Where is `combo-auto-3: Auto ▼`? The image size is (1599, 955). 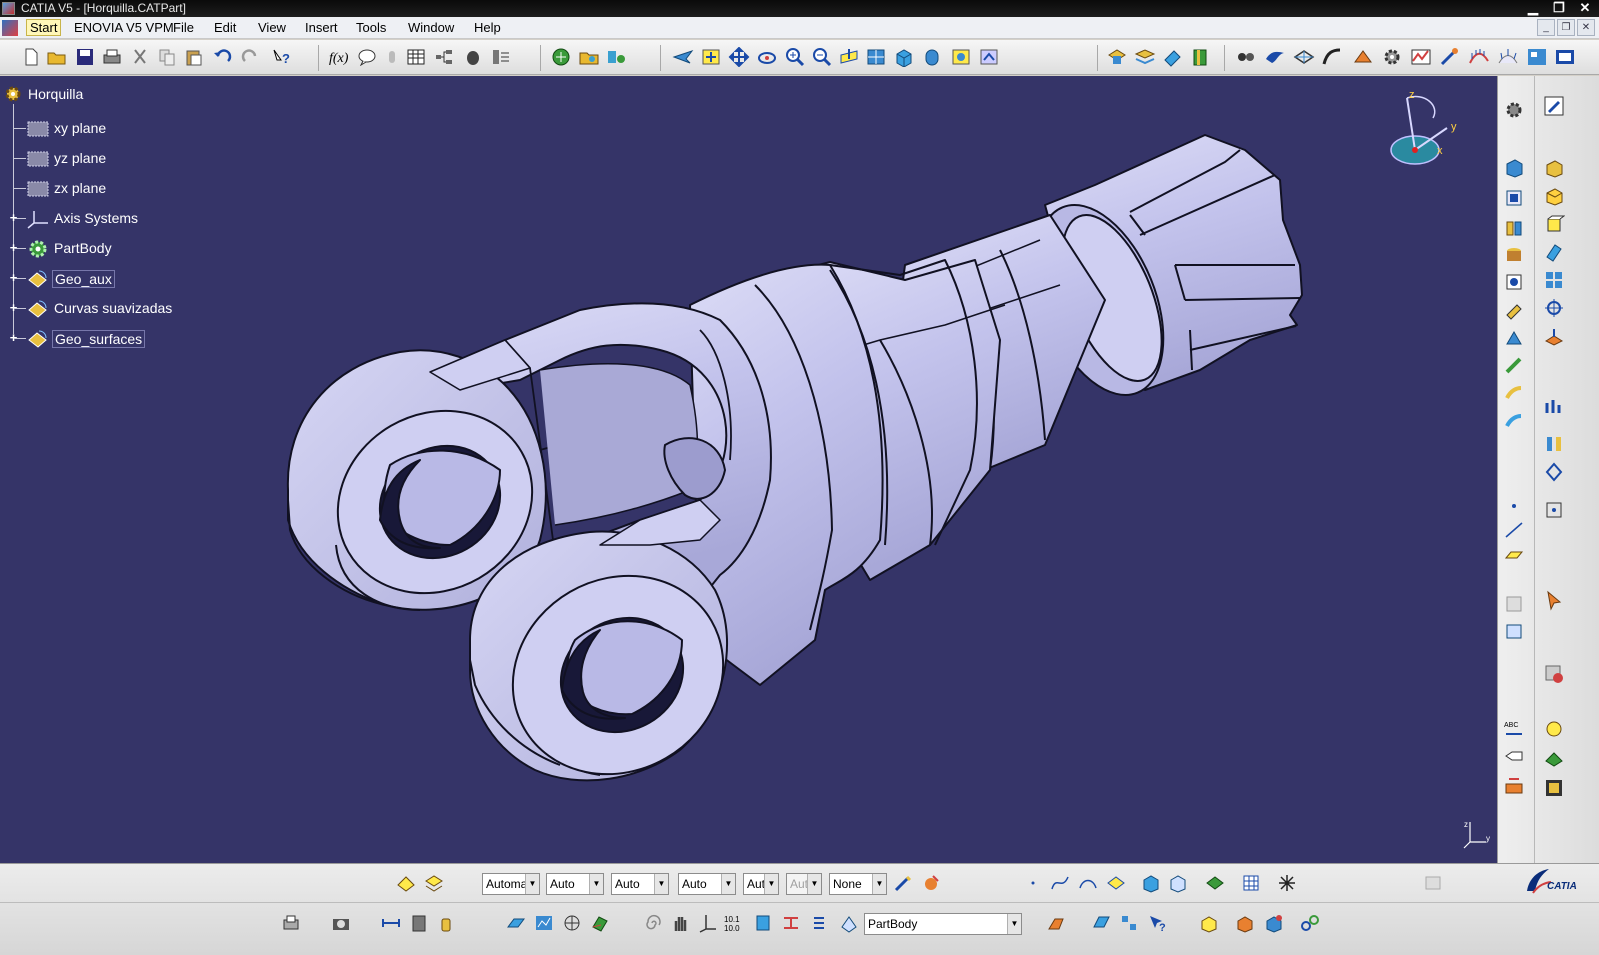
combo-auto-3: Auto ▼ is located at coordinates (707, 884).